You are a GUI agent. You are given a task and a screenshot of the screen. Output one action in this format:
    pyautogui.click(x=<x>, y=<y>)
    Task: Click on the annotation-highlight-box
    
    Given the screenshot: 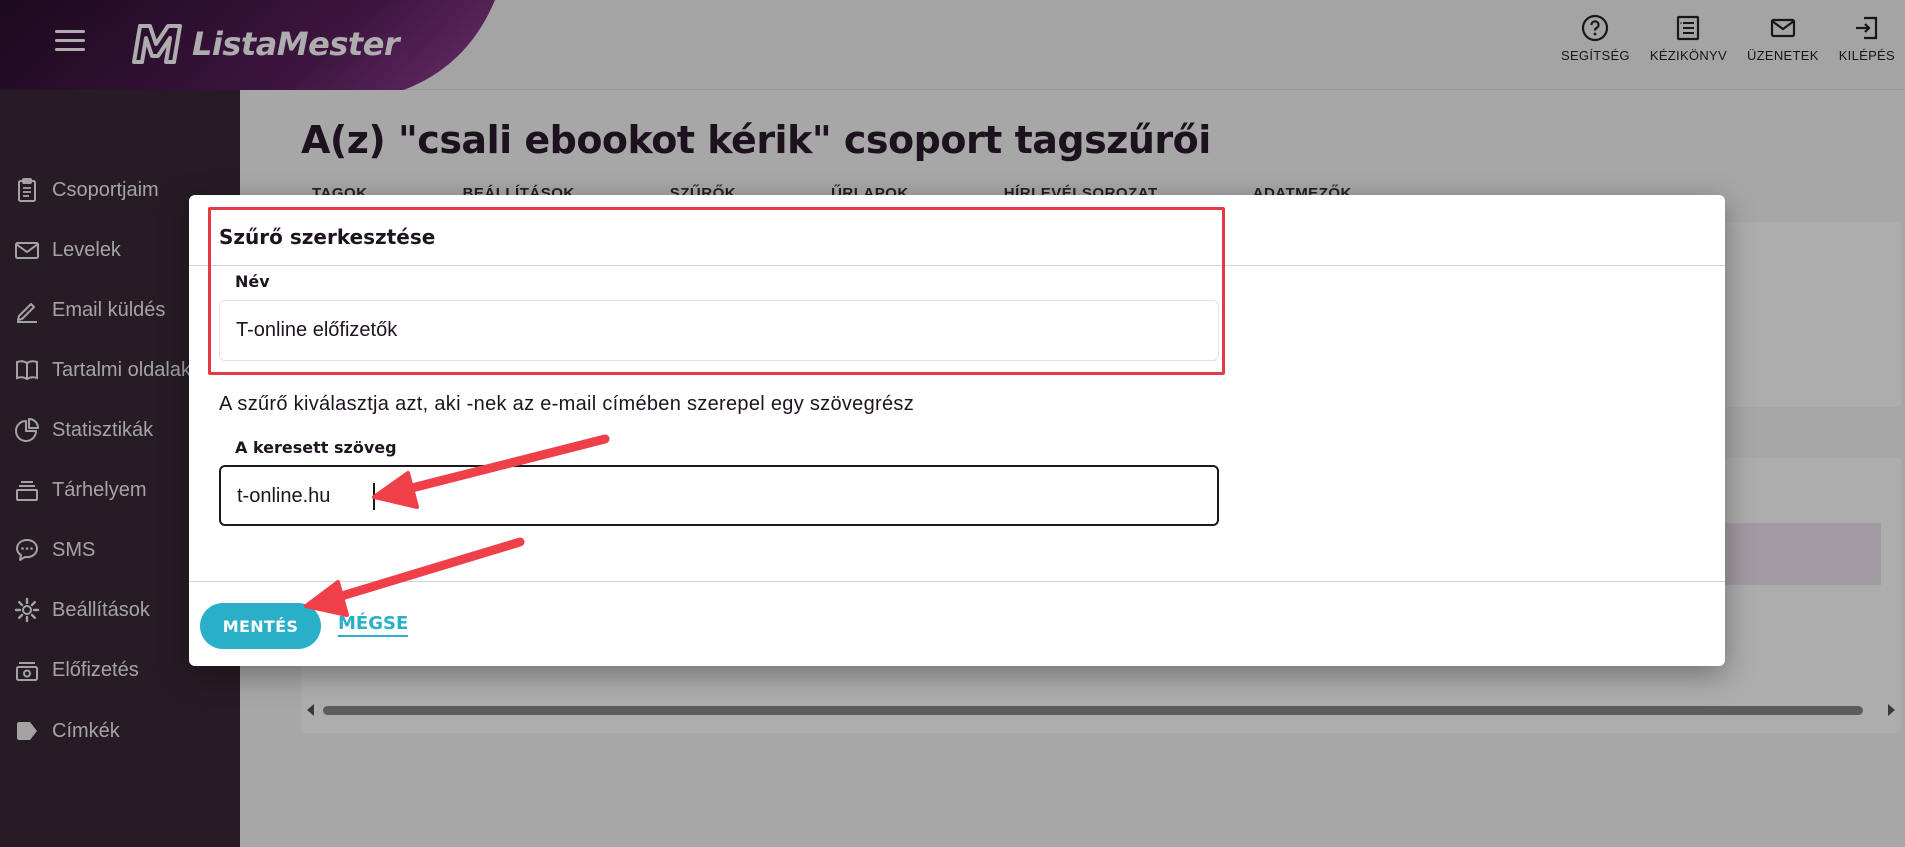 What is the action you would take?
    pyautogui.click(x=716, y=291)
    